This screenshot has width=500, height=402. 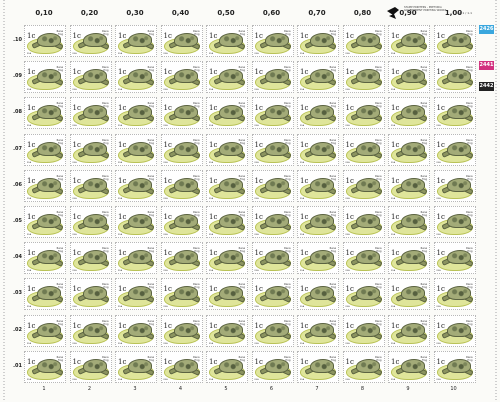 I want to click on color-box-3: 2442, so click(x=486, y=86).